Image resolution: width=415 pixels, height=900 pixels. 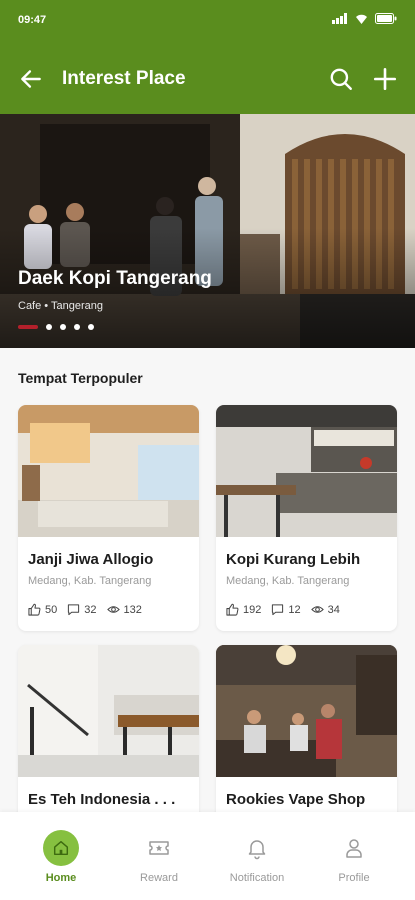 What do you see at coordinates (91, 559) in the screenshot?
I see `place-name: Janji Jiwa Allogio` at bounding box center [91, 559].